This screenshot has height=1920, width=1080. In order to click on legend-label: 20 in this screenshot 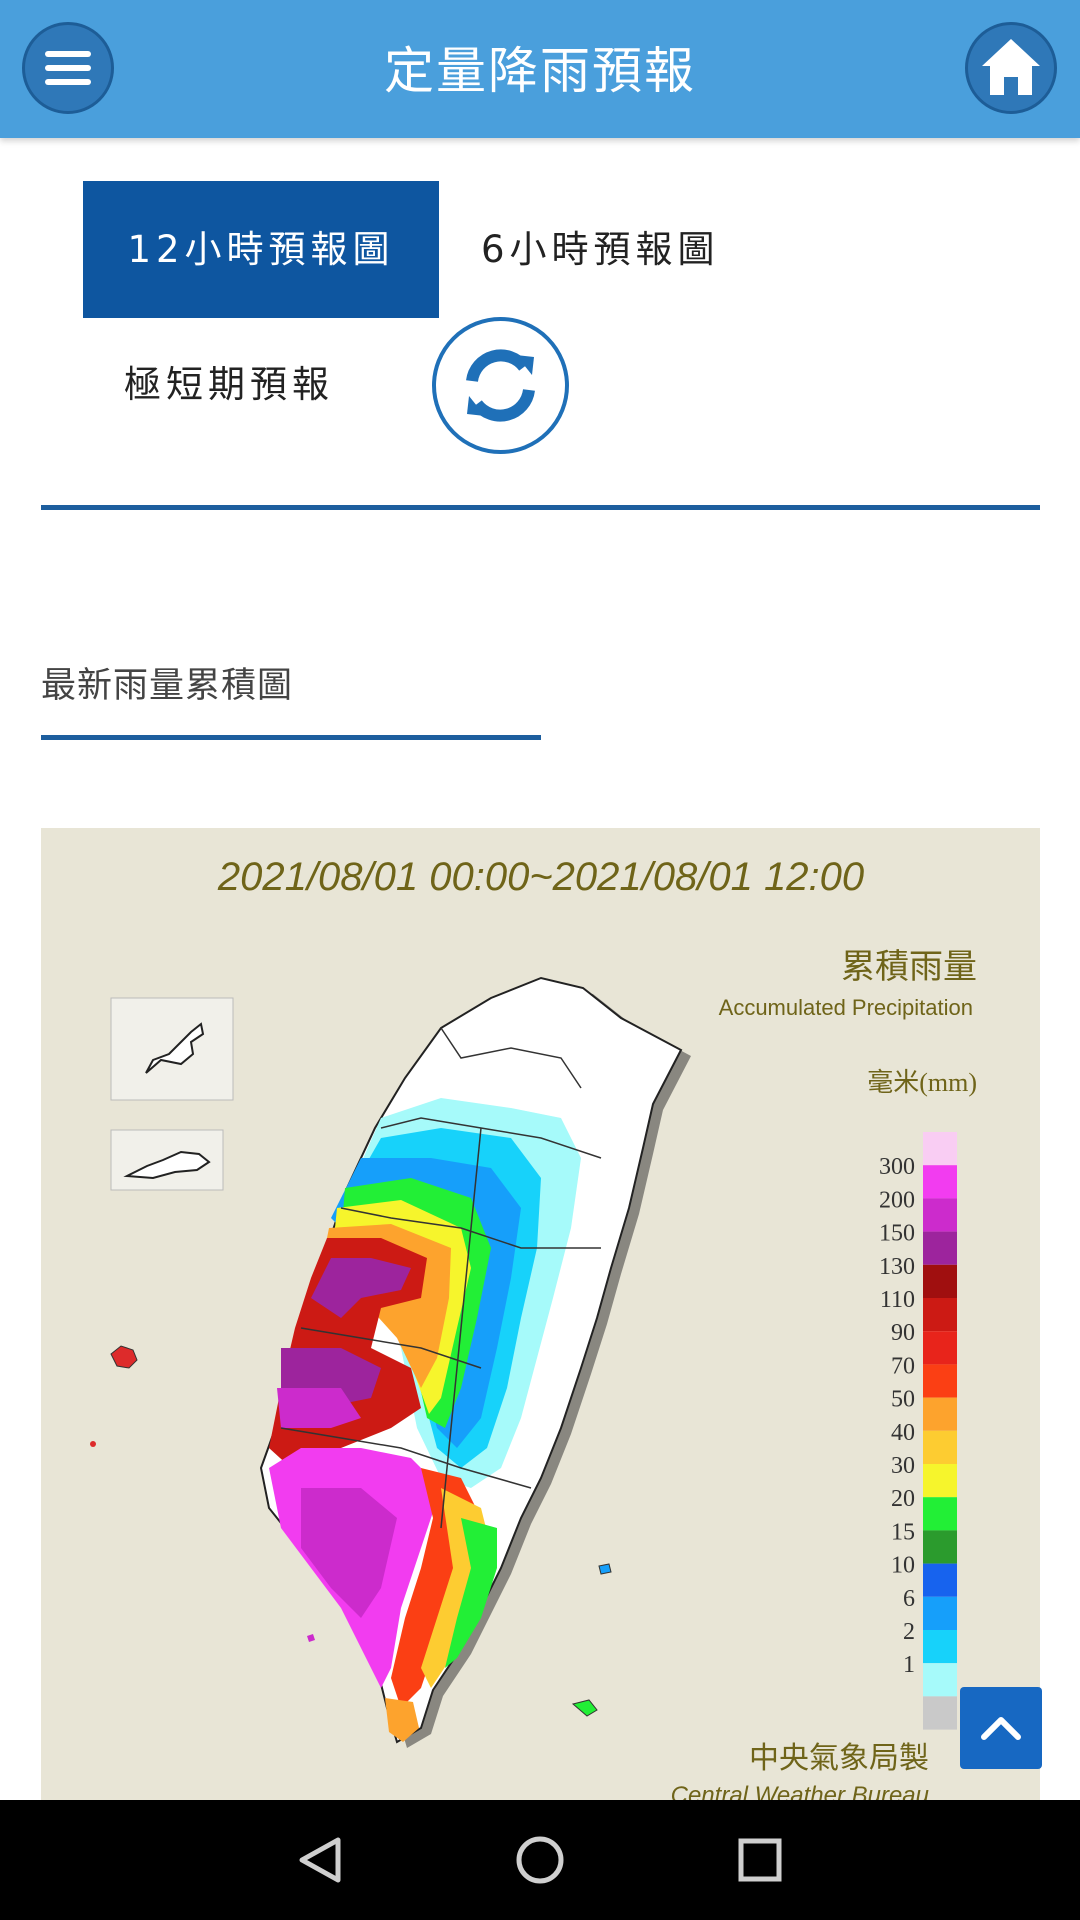, I will do `click(903, 1499)`.